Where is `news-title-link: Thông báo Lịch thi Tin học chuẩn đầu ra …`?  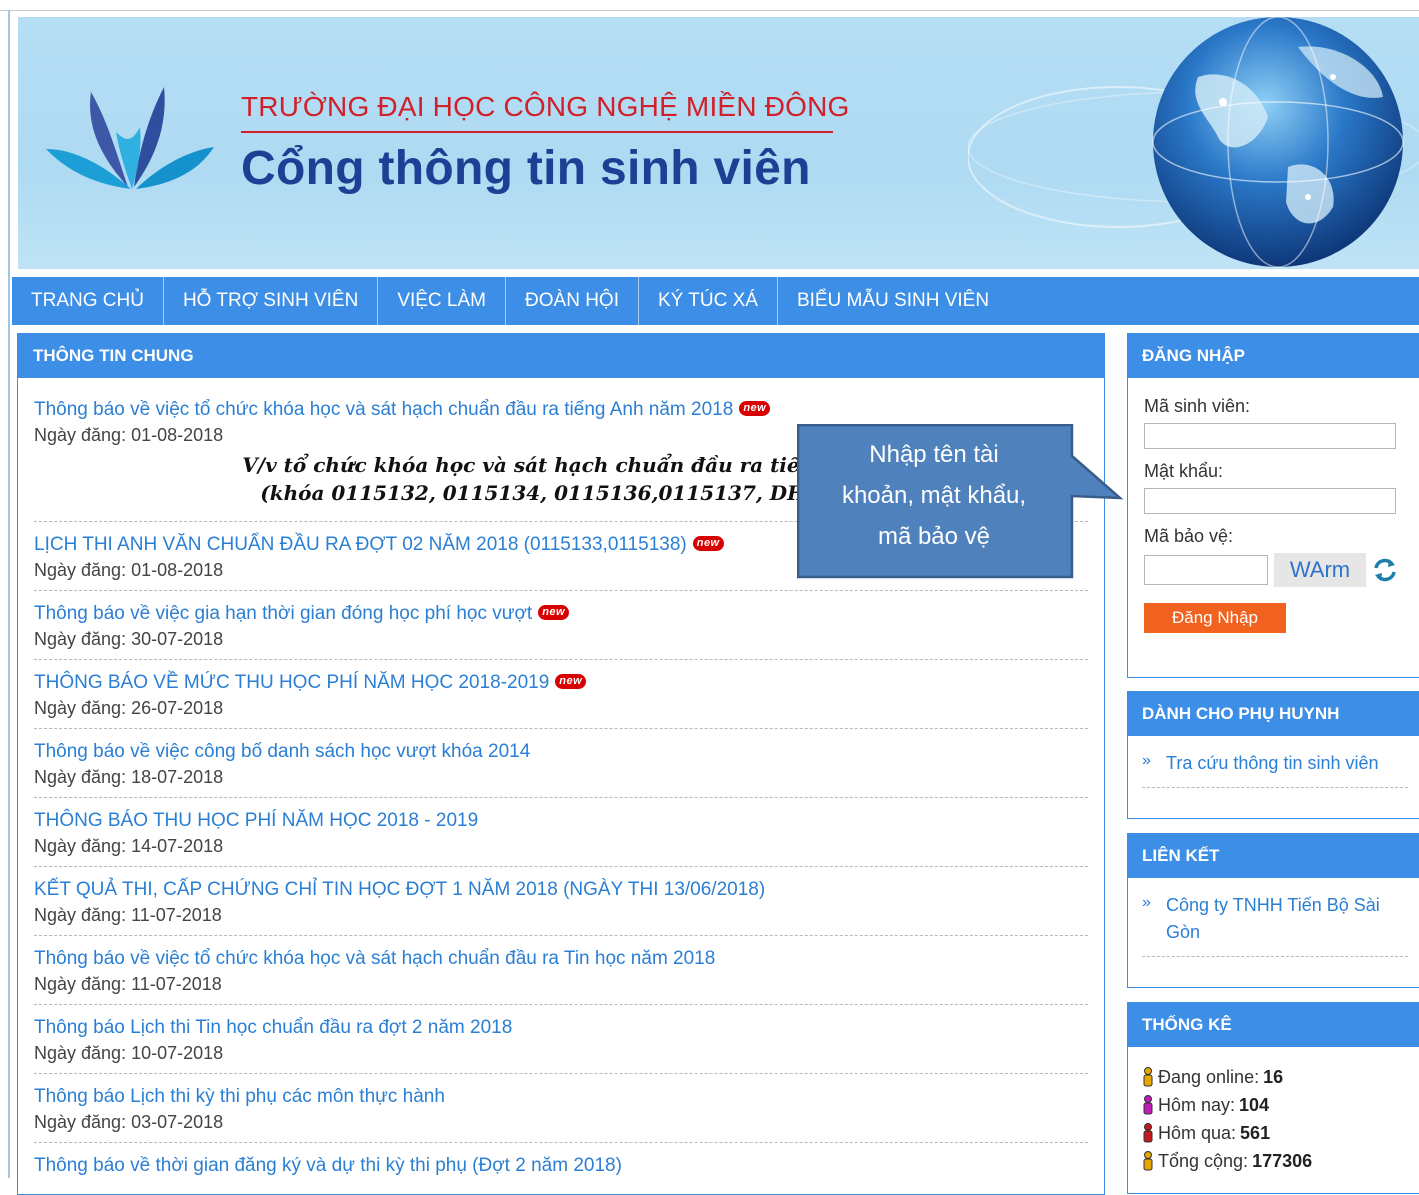
news-title-link: Thông báo Lịch thi Tin học chuẩn đầu ra … is located at coordinates (273, 1027).